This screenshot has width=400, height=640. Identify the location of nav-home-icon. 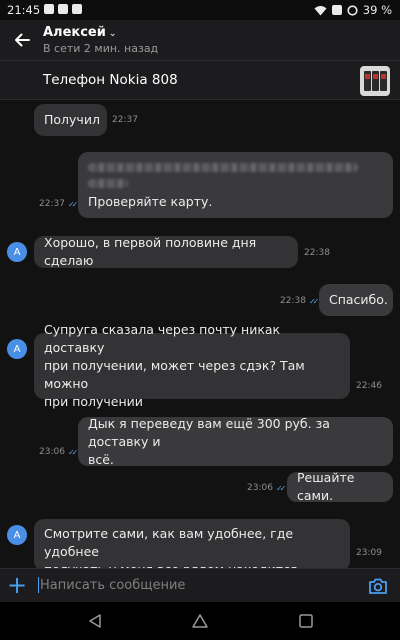
(200, 621).